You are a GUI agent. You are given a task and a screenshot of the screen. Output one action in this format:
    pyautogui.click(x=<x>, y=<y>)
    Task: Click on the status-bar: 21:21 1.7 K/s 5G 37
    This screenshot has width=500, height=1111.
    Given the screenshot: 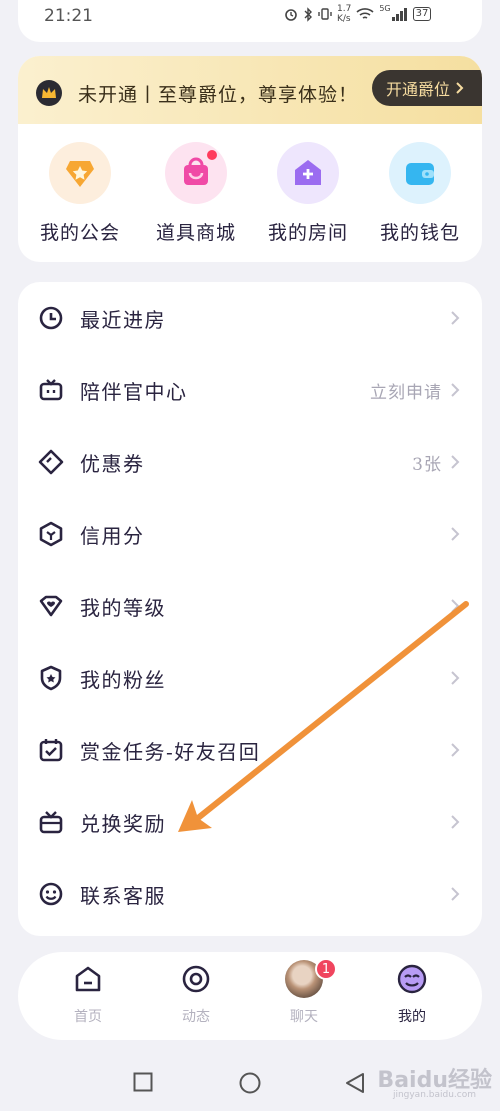 What is the action you would take?
    pyautogui.click(x=250, y=16)
    